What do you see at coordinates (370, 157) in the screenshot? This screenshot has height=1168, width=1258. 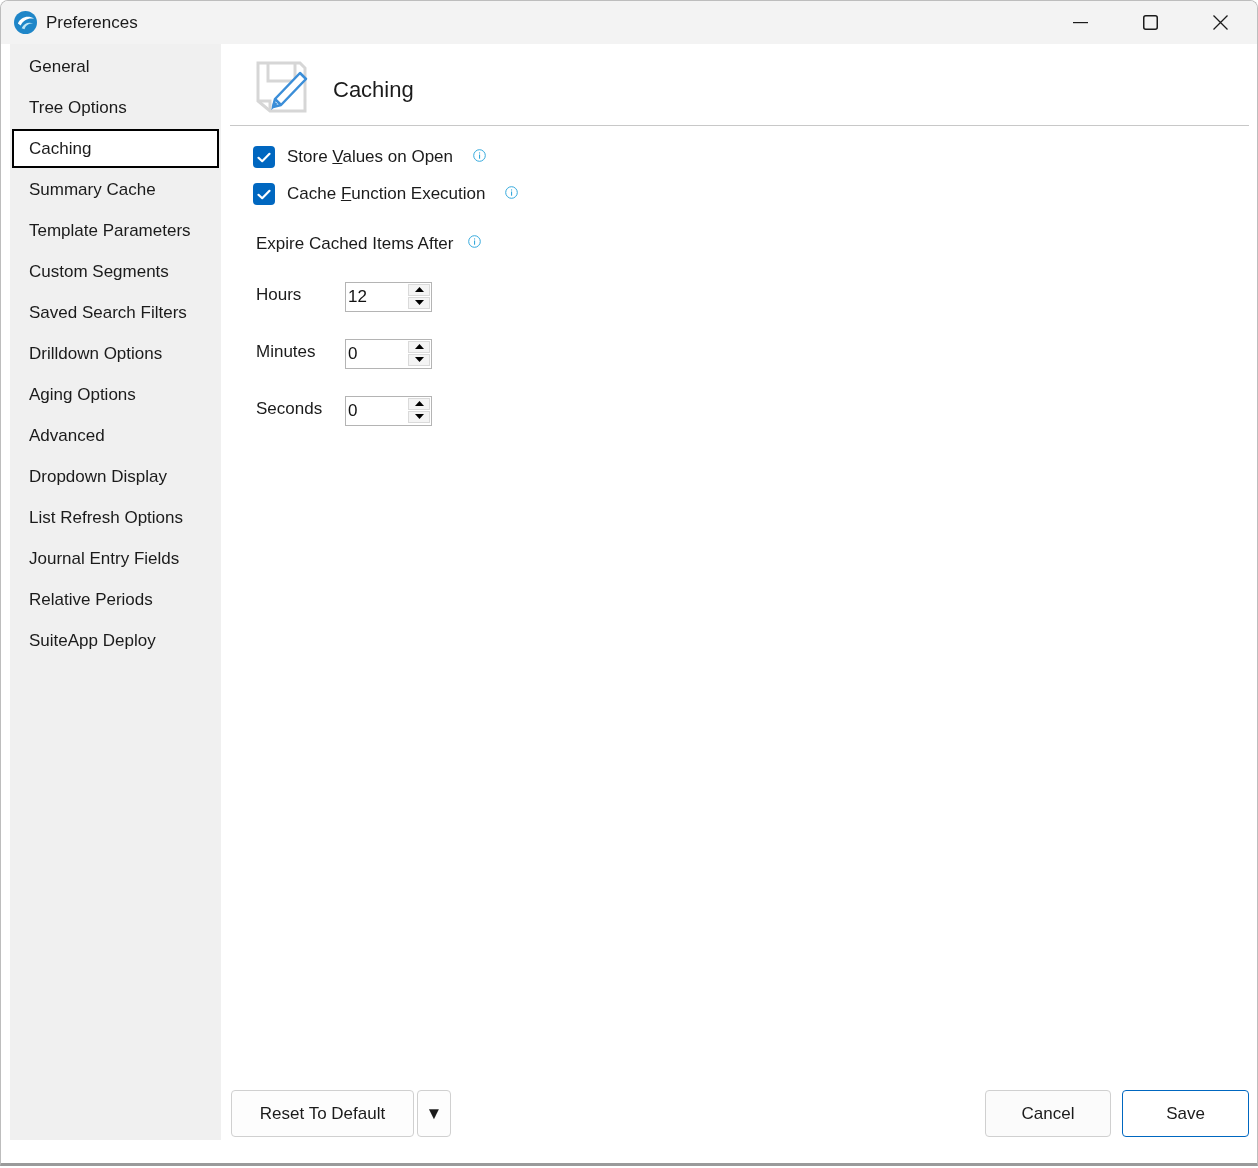 I see `option-label: Store Values on Open` at bounding box center [370, 157].